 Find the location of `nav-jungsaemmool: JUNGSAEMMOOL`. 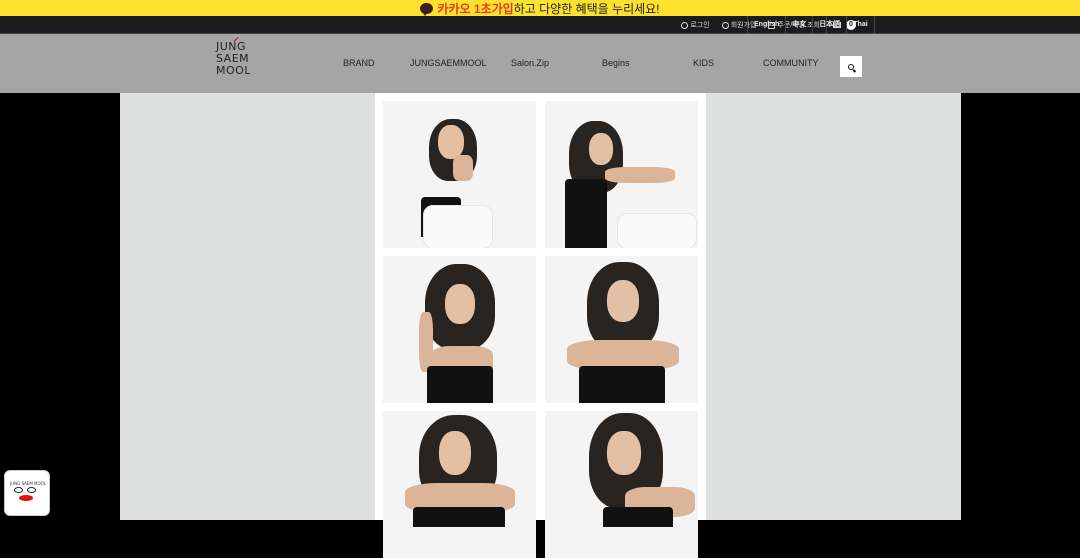

nav-jungsaemmool: JUNGSAEMMOOL is located at coordinates (448, 63).